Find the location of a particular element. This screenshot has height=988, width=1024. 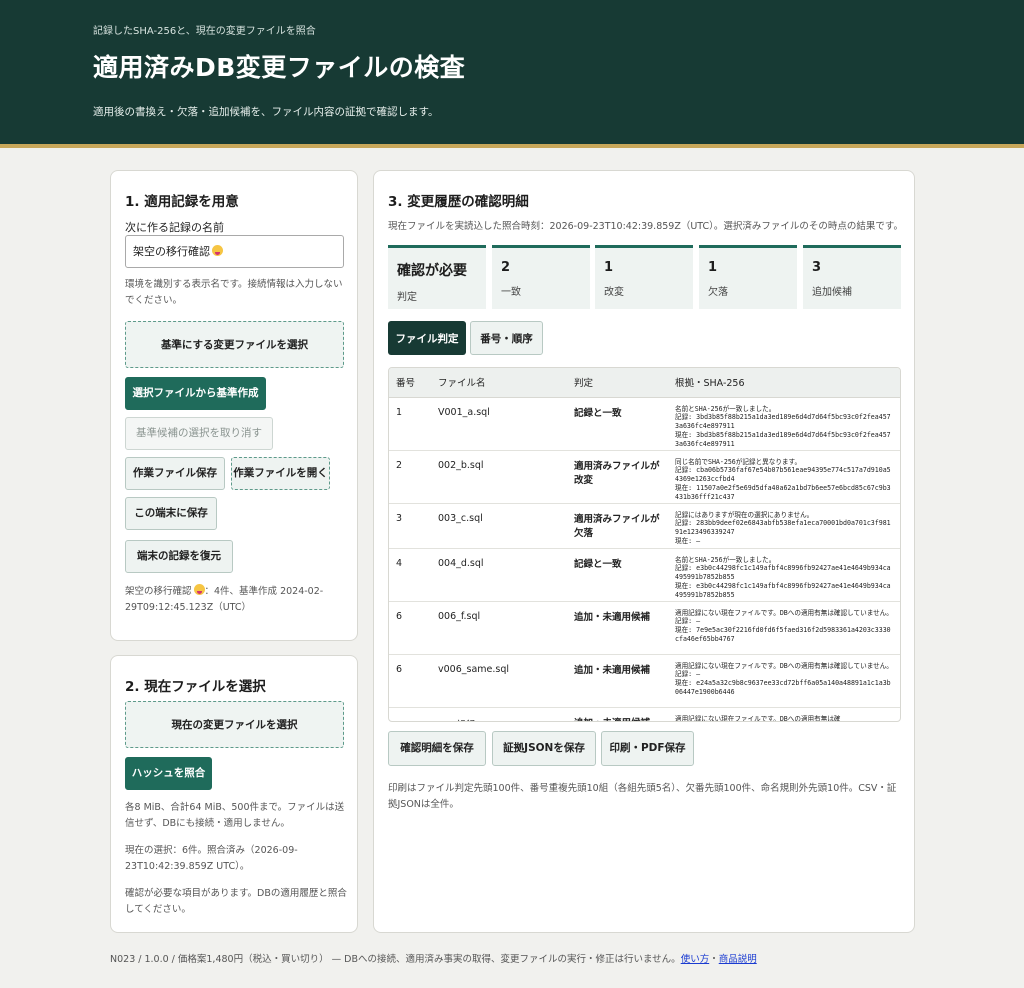

row-verdict: 適用済みファイルが改変 is located at coordinates (617, 477).